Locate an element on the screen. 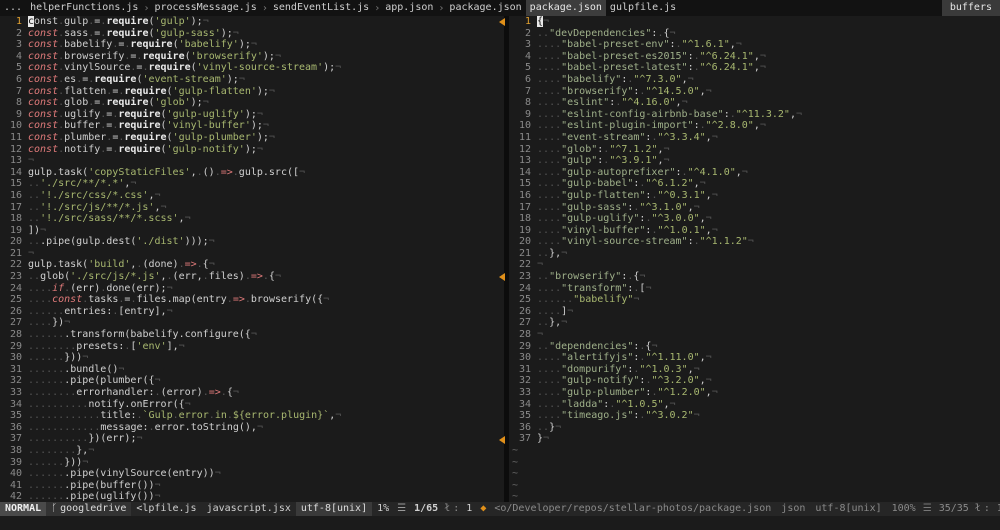 Image resolution: width=1000 pixels, height=530 pixels. code-line: 1 {¬ is located at coordinates (754, 22).